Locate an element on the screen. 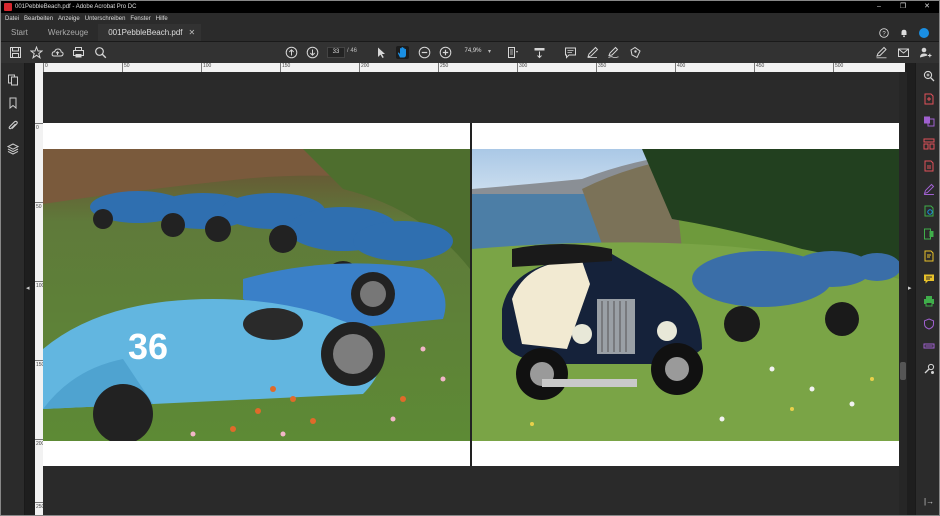  hand-icon is located at coordinates (402, 52).